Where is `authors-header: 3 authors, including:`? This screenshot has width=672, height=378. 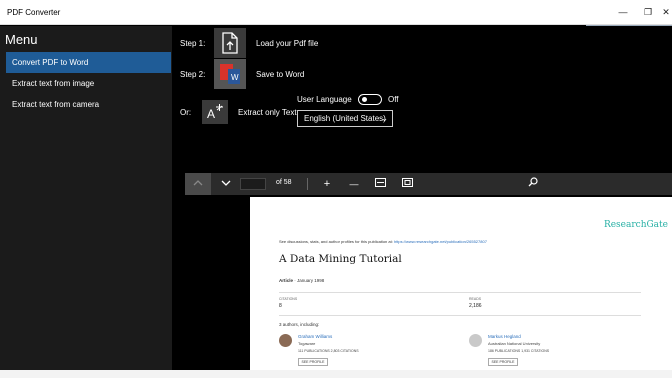
authors-header: 3 authors, including: is located at coordinates (299, 324).